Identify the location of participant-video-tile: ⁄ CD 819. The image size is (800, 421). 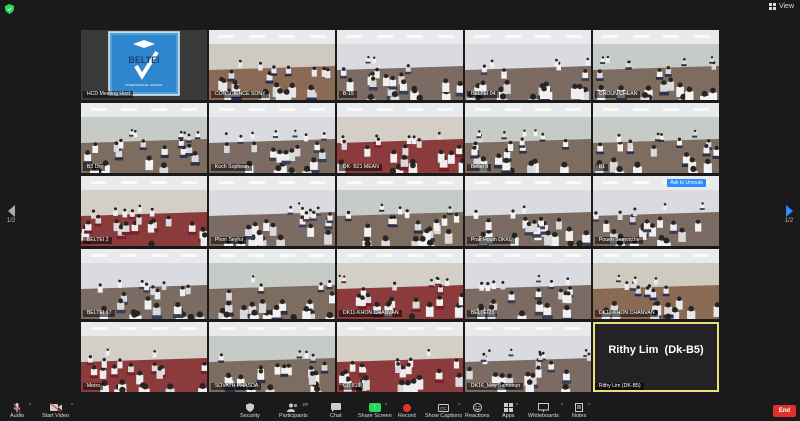
(400, 357).